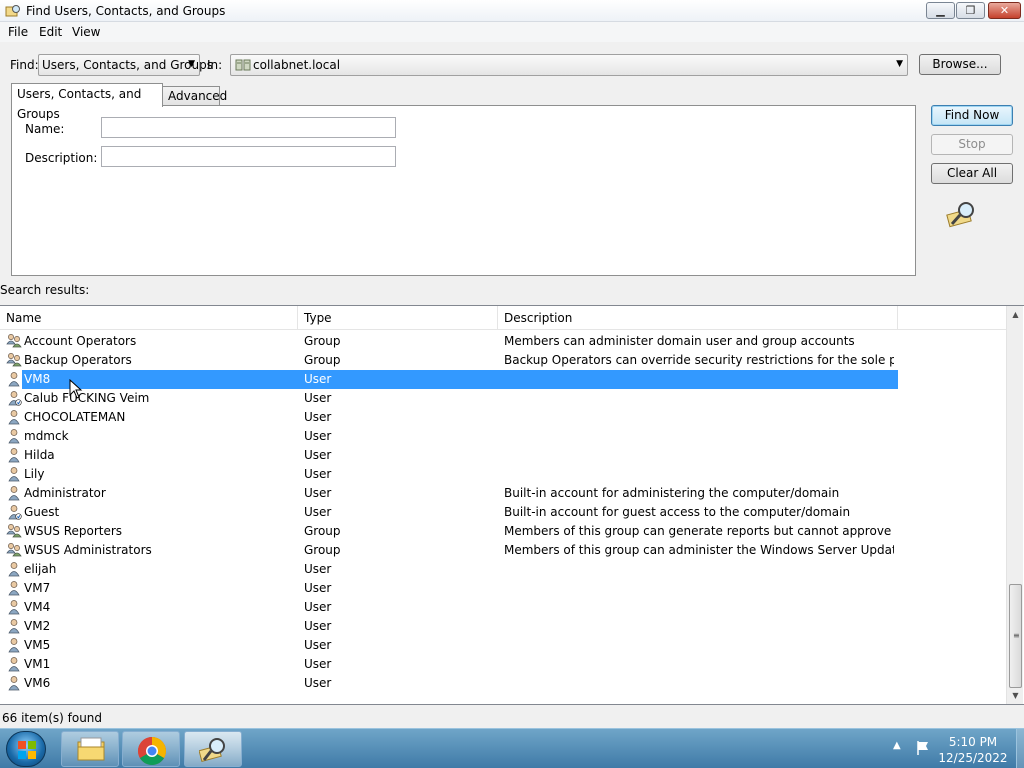 This screenshot has width=1024, height=768. I want to click on action-center-flag-icon, so click(923, 748).